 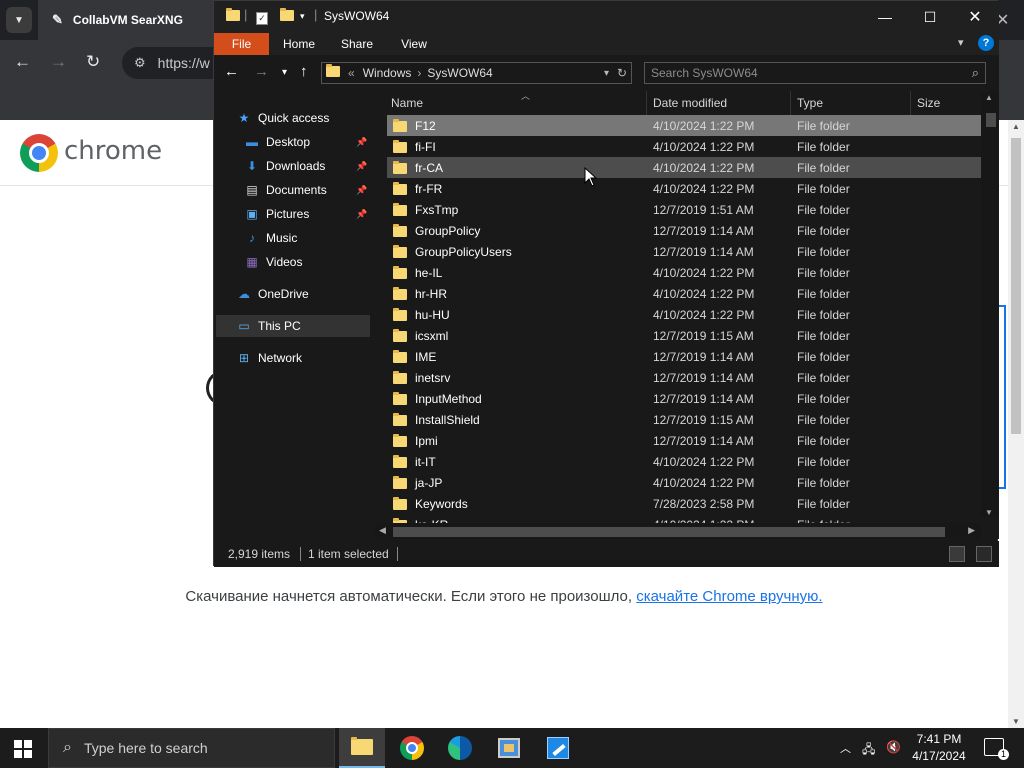 I want to click on paint-taskbar-icon, so click(x=558, y=748).